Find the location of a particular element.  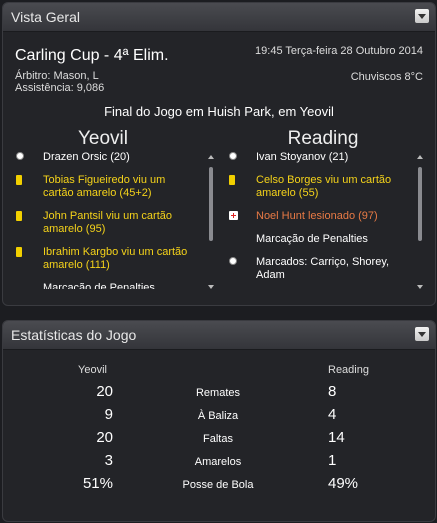

overview-collapse-button is located at coordinates (422, 16).